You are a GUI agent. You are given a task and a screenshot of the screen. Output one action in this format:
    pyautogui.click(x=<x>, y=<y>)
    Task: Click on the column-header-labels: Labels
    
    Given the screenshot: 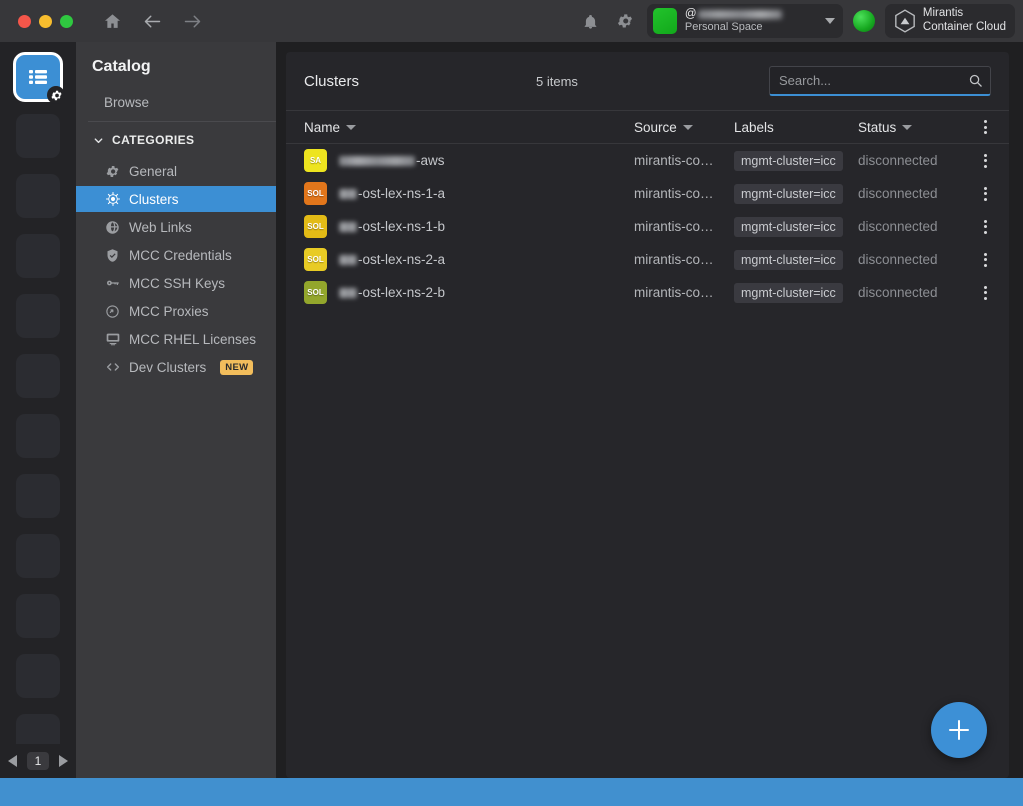 What is the action you would take?
    pyautogui.click(x=796, y=127)
    